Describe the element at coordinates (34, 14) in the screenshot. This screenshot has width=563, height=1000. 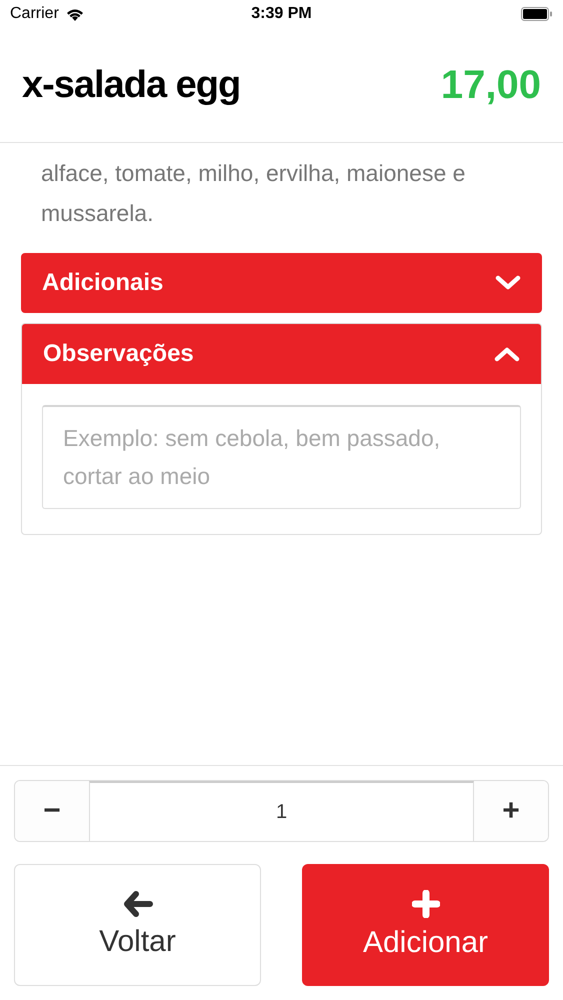
I see `carrier-label: Carrier` at that location.